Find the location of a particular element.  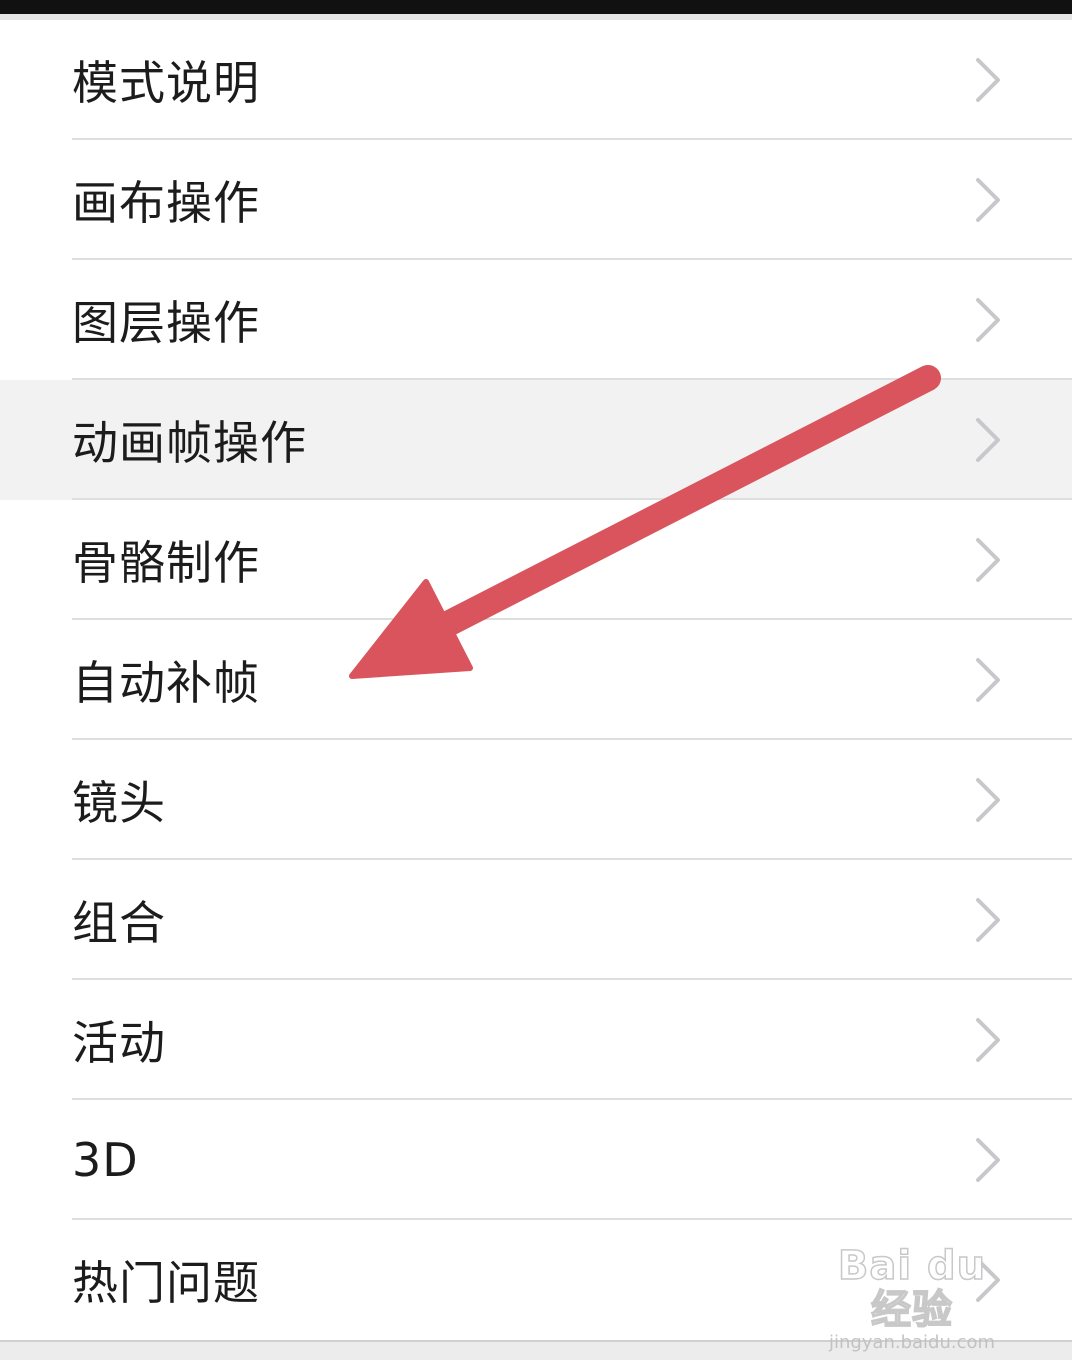

menu-item-label: 组合 is located at coordinates (119, 923).